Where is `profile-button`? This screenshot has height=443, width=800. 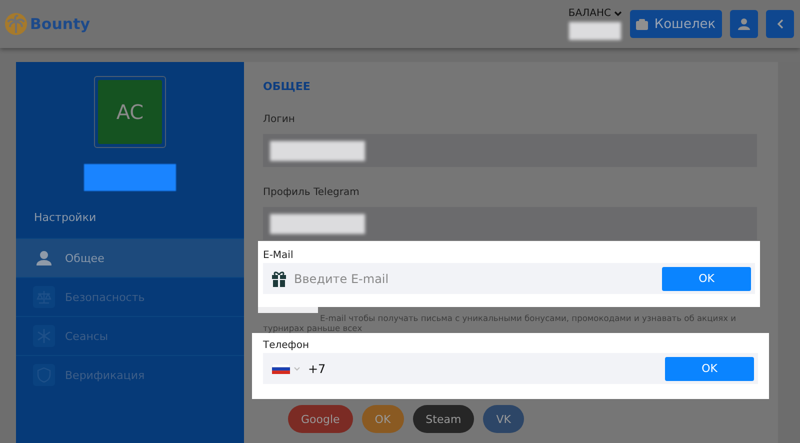 profile-button is located at coordinates (744, 24).